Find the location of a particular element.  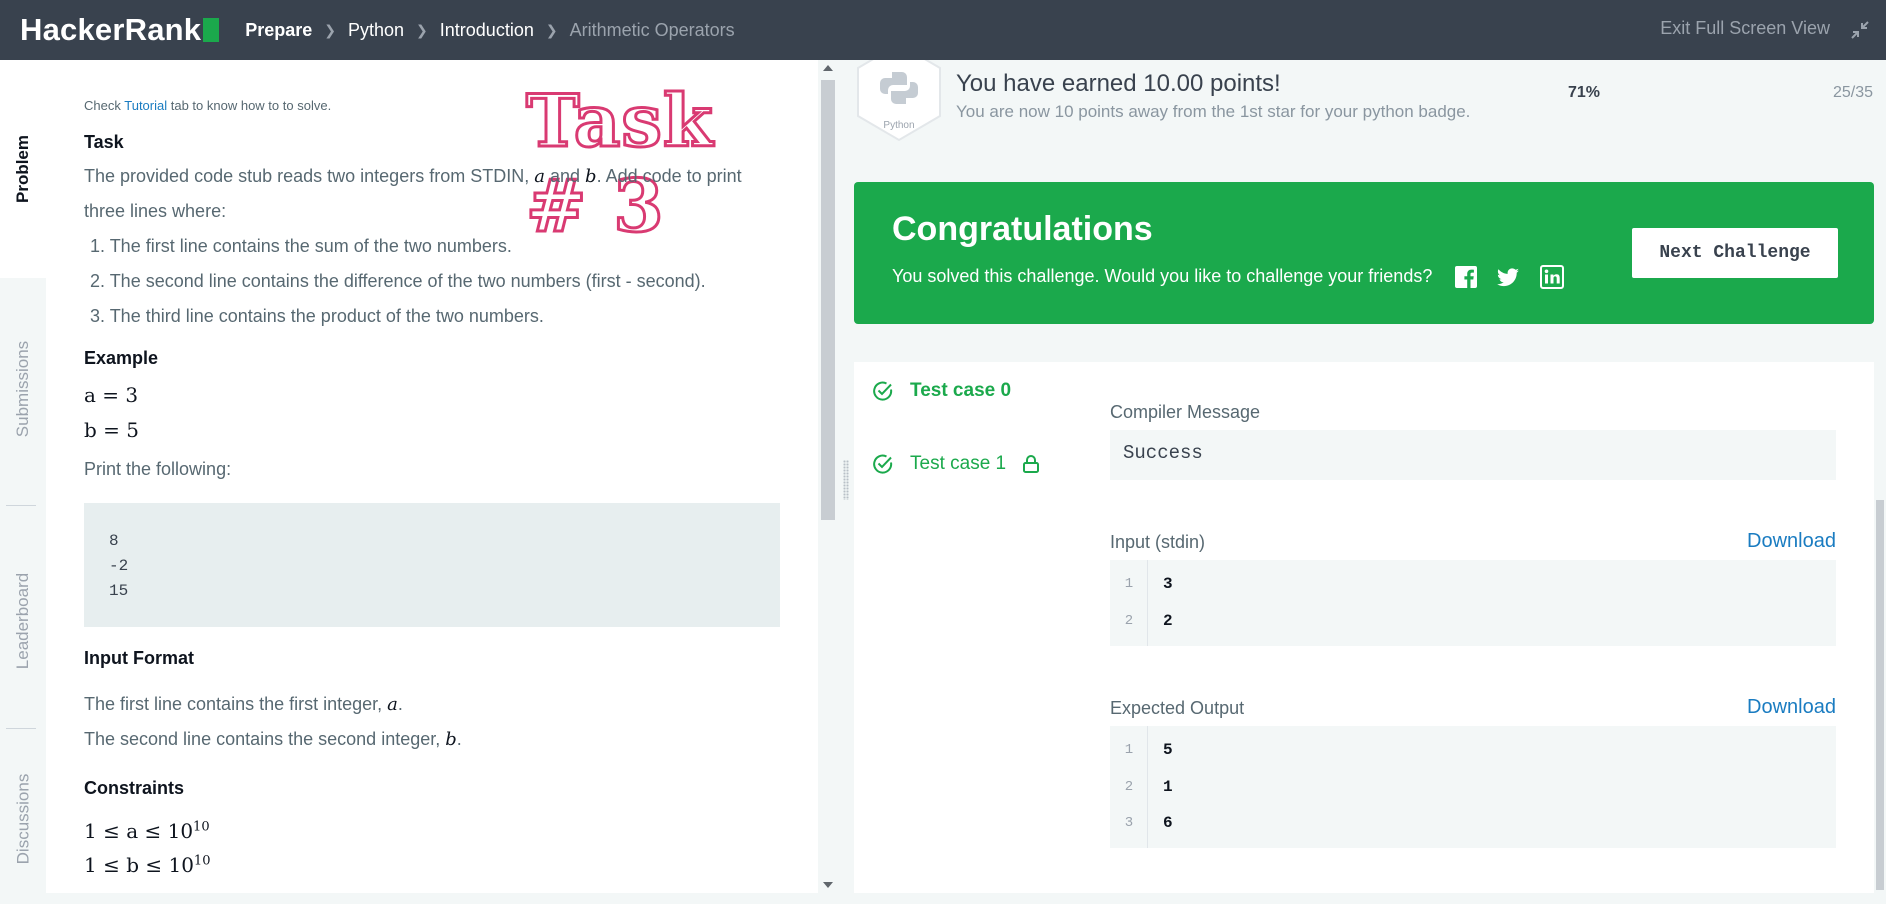

tab-submissions: Submissions is located at coordinates (23, 389).